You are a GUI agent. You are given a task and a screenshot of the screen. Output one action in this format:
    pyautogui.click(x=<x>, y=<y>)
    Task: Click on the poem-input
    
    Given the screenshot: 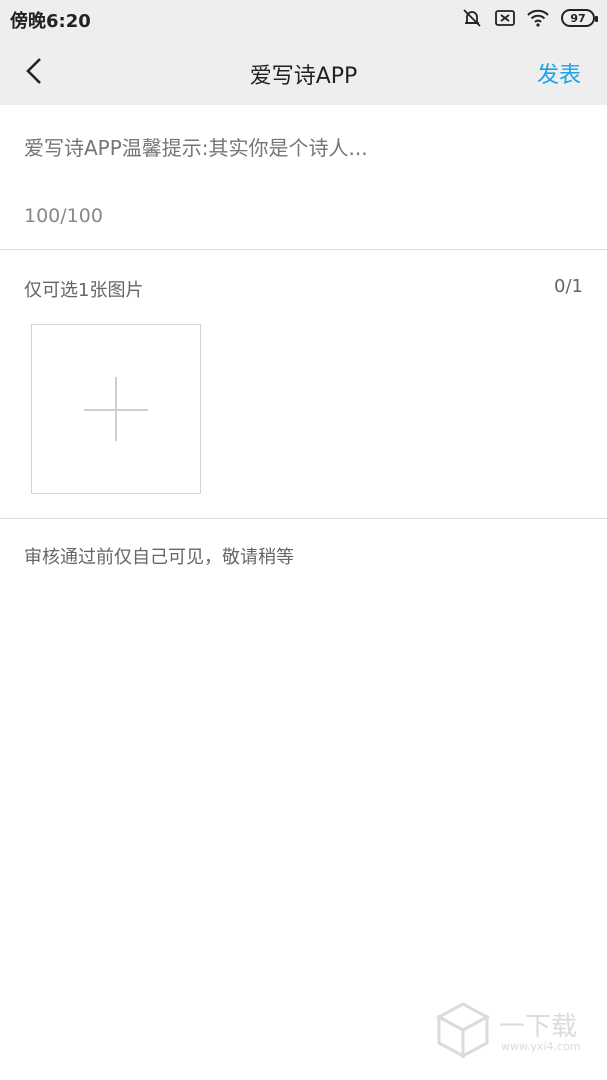 What is the action you would take?
    pyautogui.click(x=304, y=148)
    